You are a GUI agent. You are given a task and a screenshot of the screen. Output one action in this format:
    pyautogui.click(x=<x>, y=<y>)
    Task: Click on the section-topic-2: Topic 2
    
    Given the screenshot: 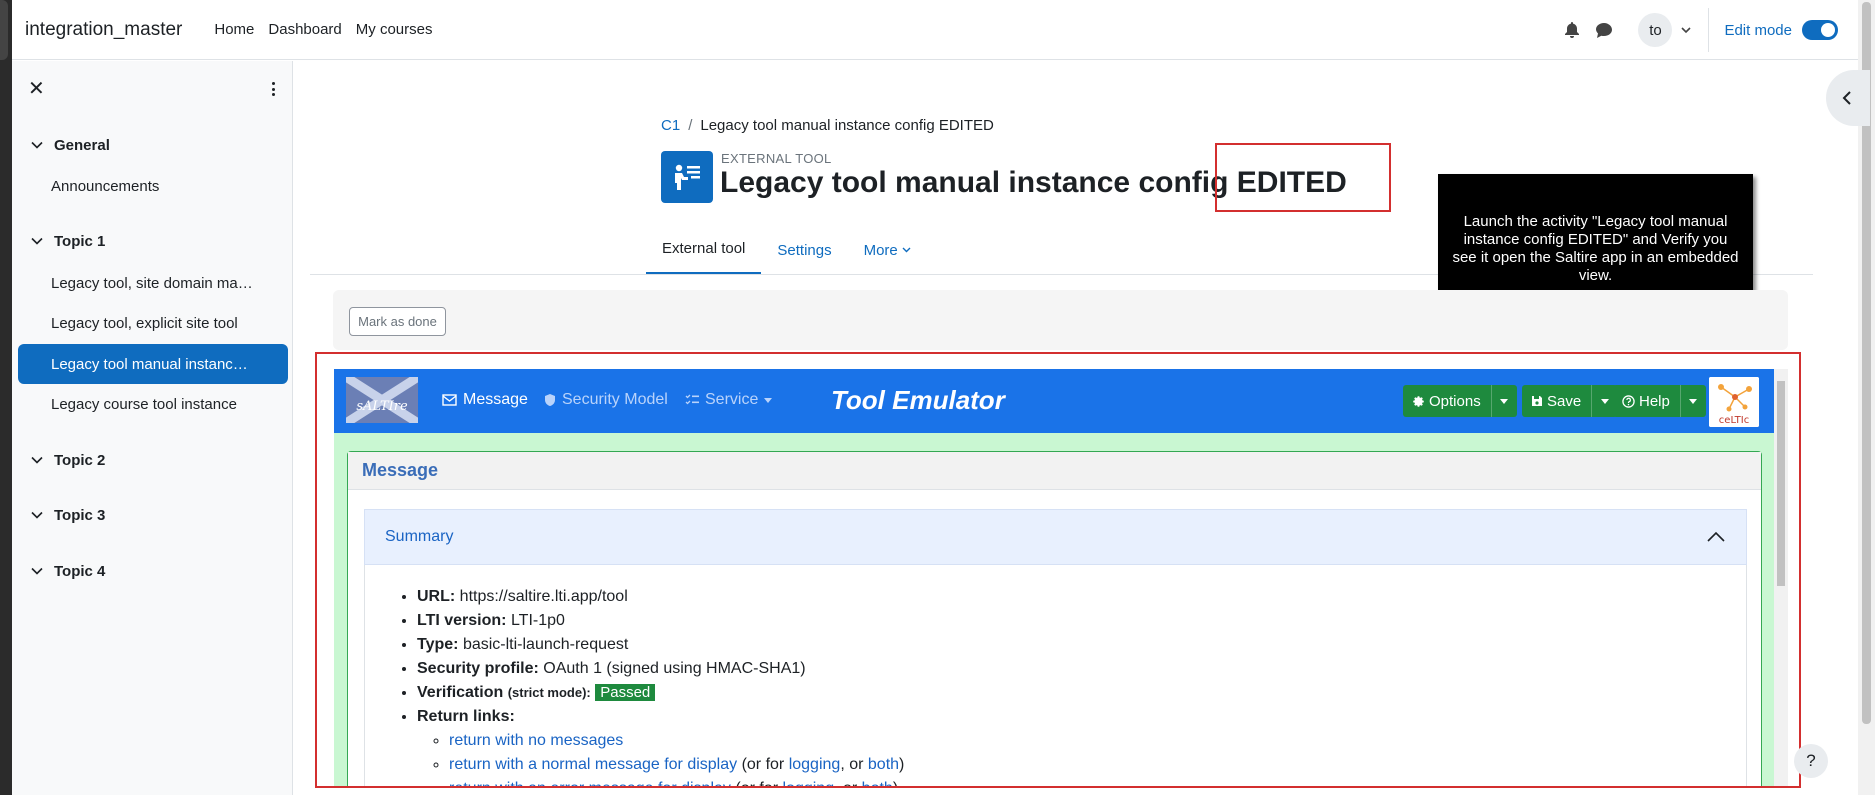 What is the action you would take?
    pyautogui.click(x=152, y=460)
    